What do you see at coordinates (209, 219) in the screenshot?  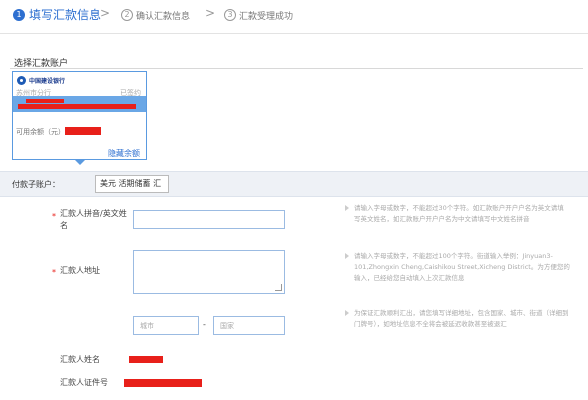 I see `name-input` at bounding box center [209, 219].